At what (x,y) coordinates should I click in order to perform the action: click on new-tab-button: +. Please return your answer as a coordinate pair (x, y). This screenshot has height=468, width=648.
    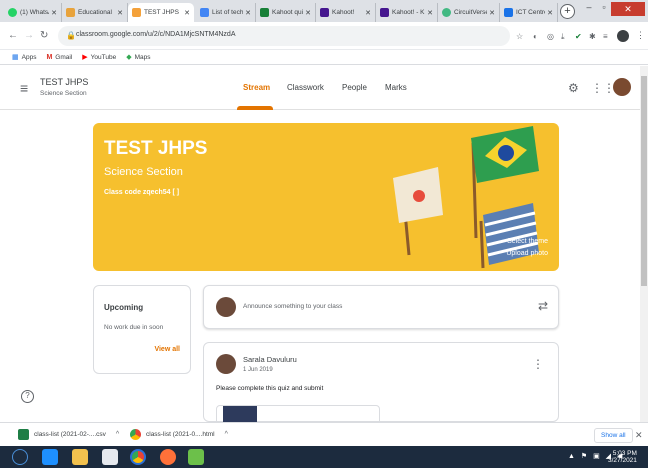
    Looking at the image, I should click on (567, 11).